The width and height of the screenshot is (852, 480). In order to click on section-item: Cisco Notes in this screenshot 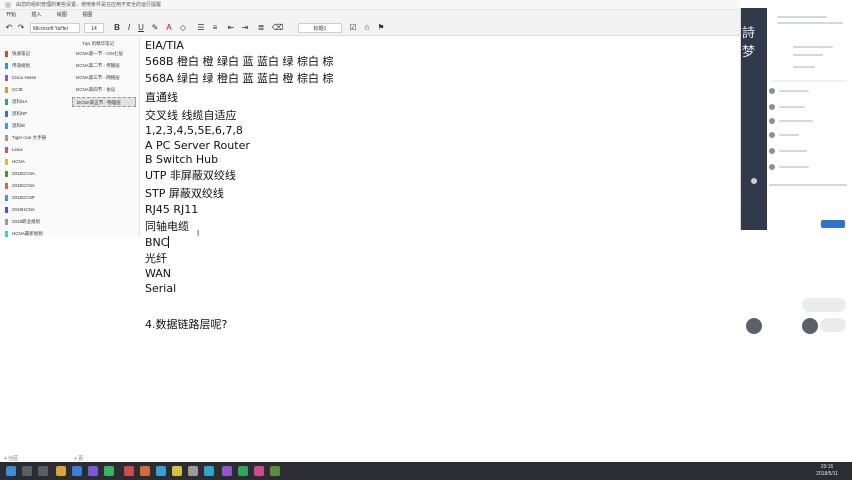, I will do `click(35, 78)`.